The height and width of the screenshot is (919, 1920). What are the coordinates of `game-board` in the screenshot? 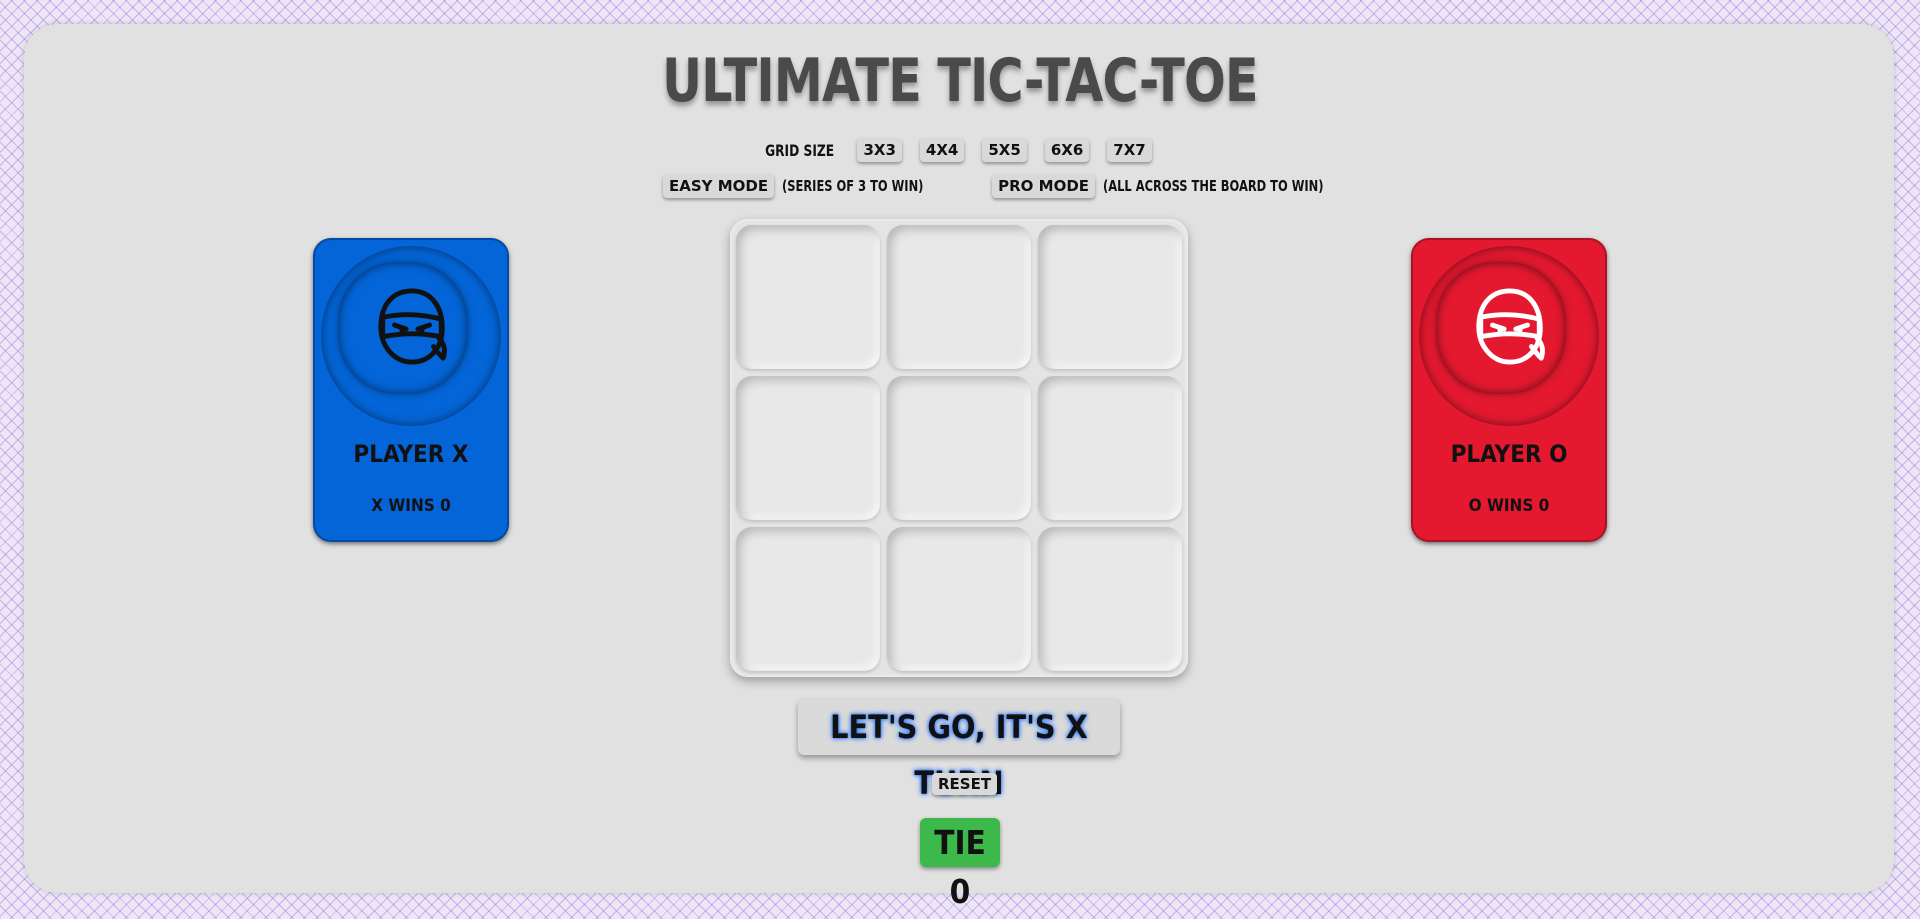 It's located at (959, 448).